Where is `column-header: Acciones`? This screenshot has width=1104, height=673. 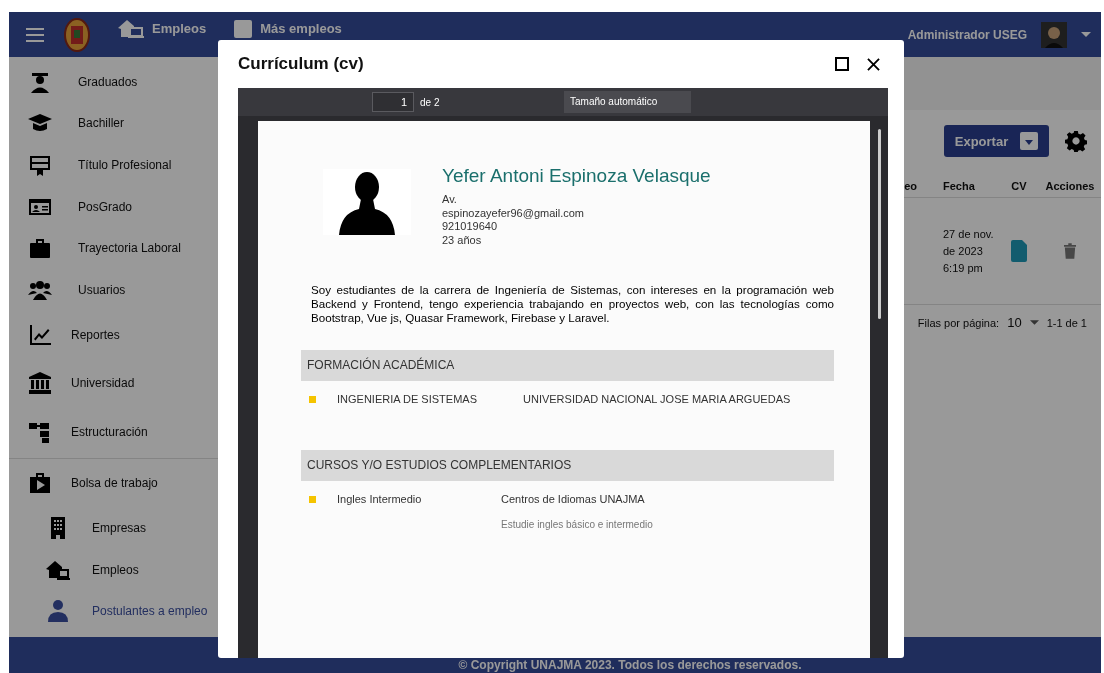
column-header: Acciones is located at coordinates (1070, 186).